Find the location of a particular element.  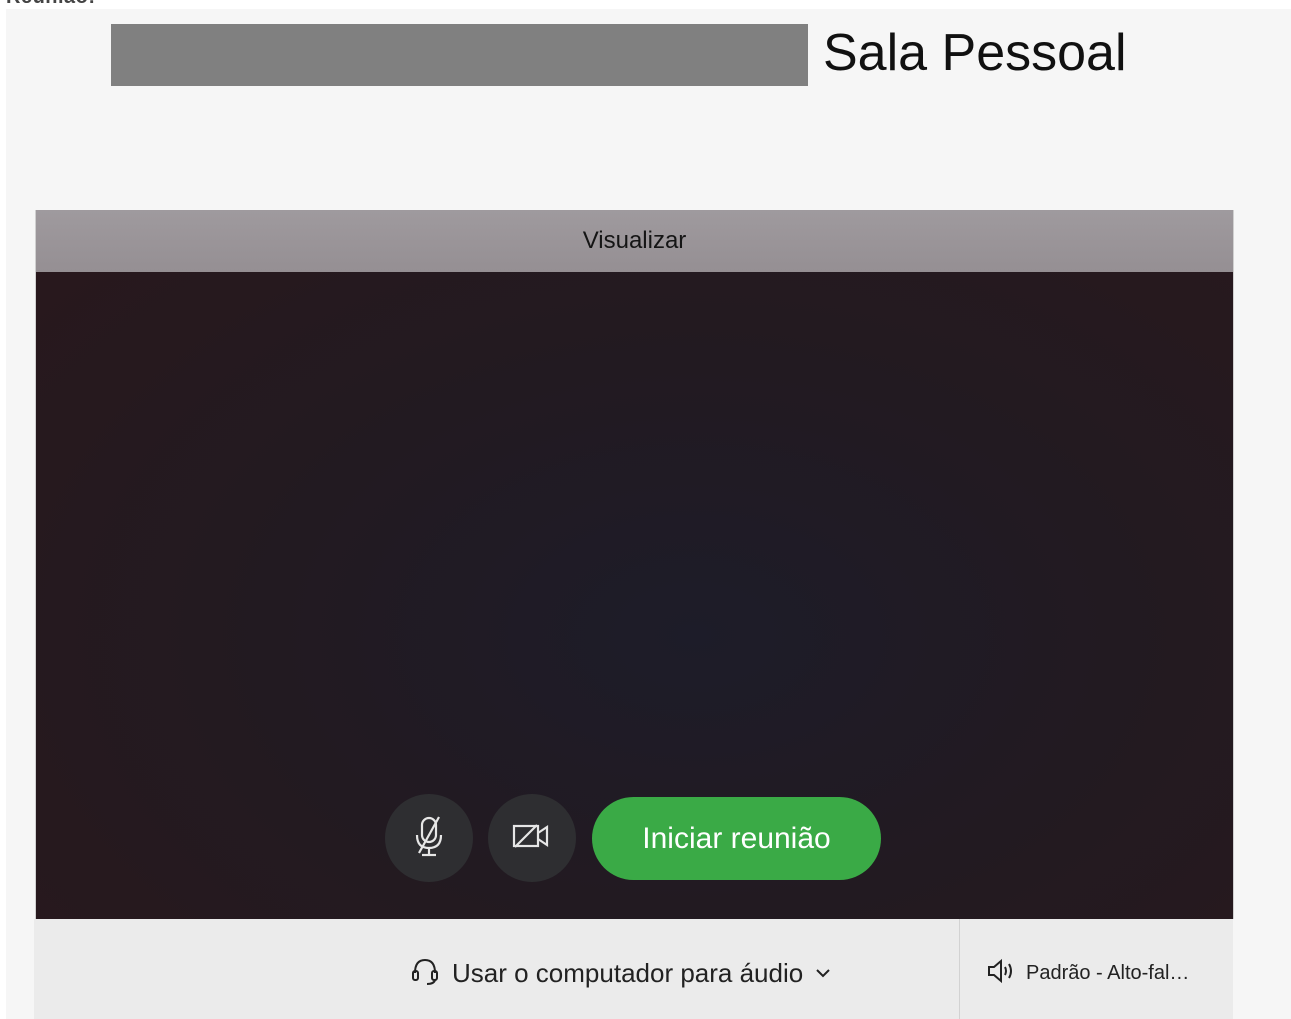

camera-off-icon is located at coordinates (532, 838).